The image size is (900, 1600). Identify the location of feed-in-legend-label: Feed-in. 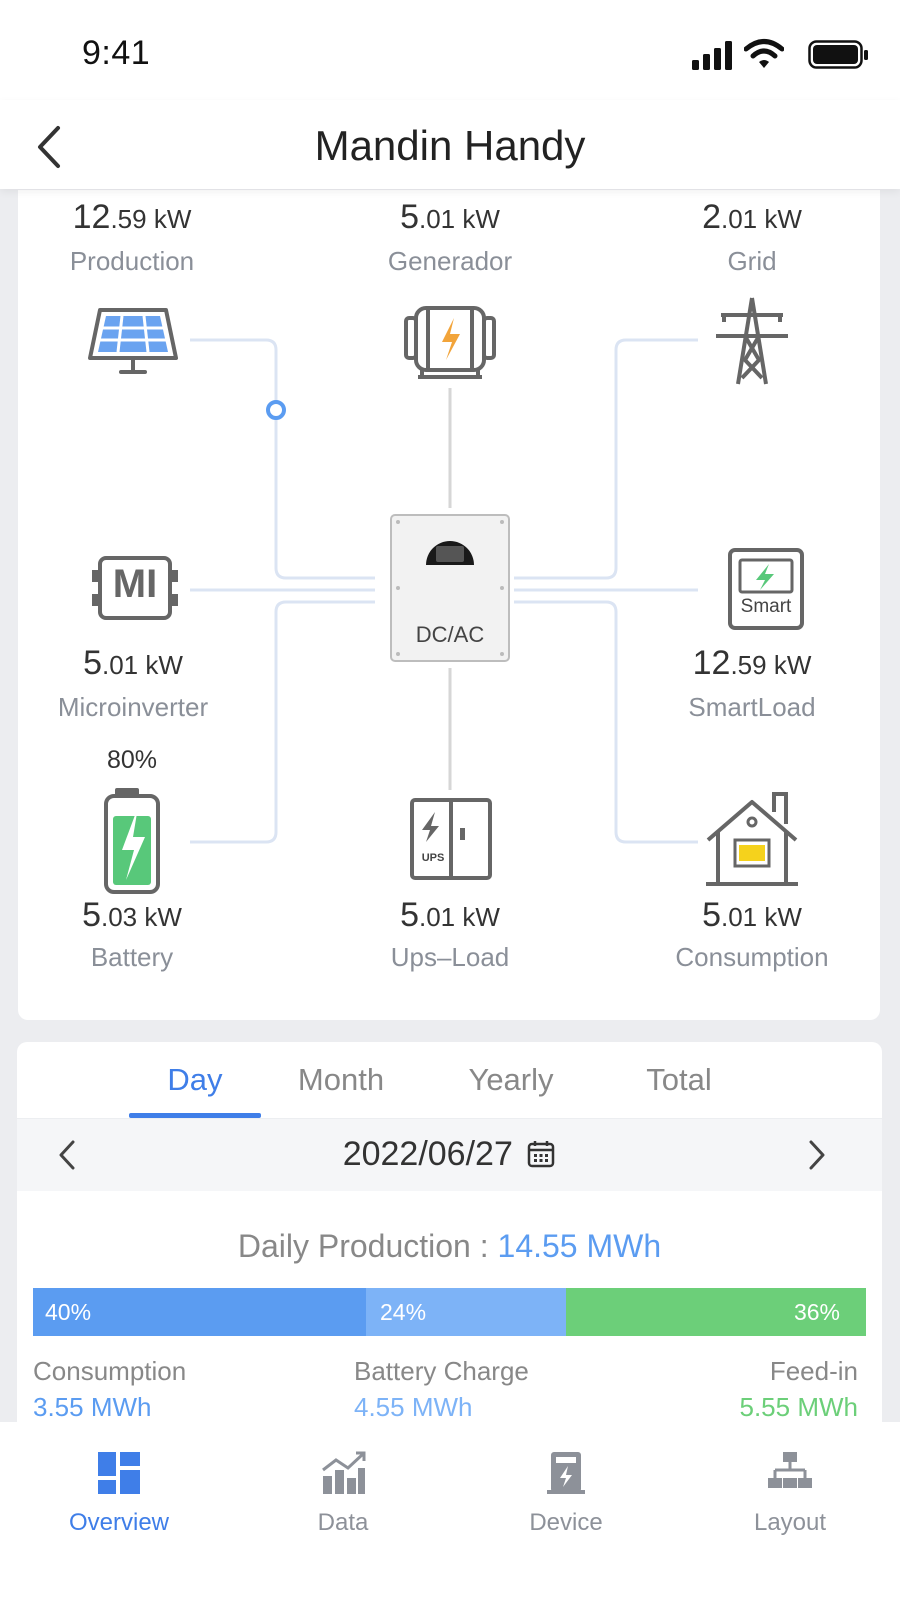
(813, 1371).